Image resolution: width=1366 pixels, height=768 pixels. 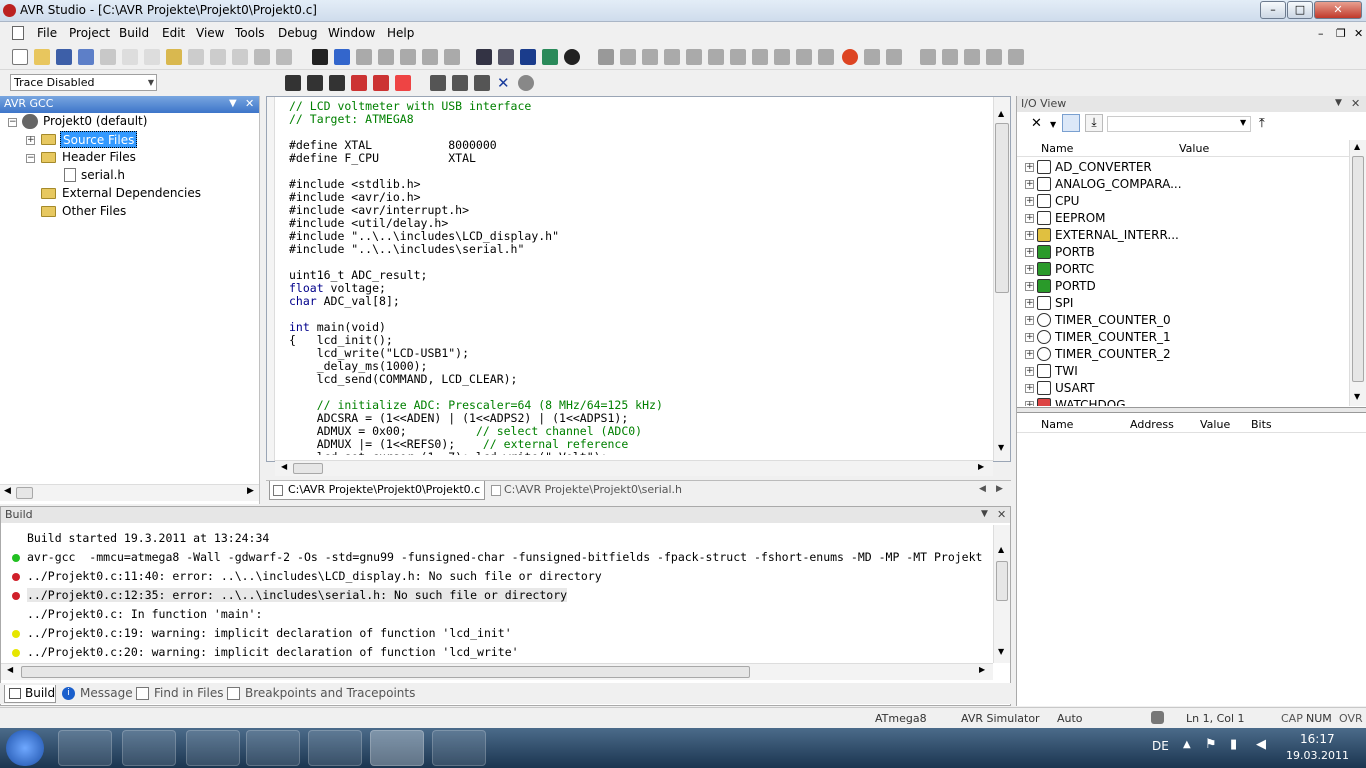 I want to click on code-line: #include "..\..\includes\serial.h", so click(x=639, y=249).